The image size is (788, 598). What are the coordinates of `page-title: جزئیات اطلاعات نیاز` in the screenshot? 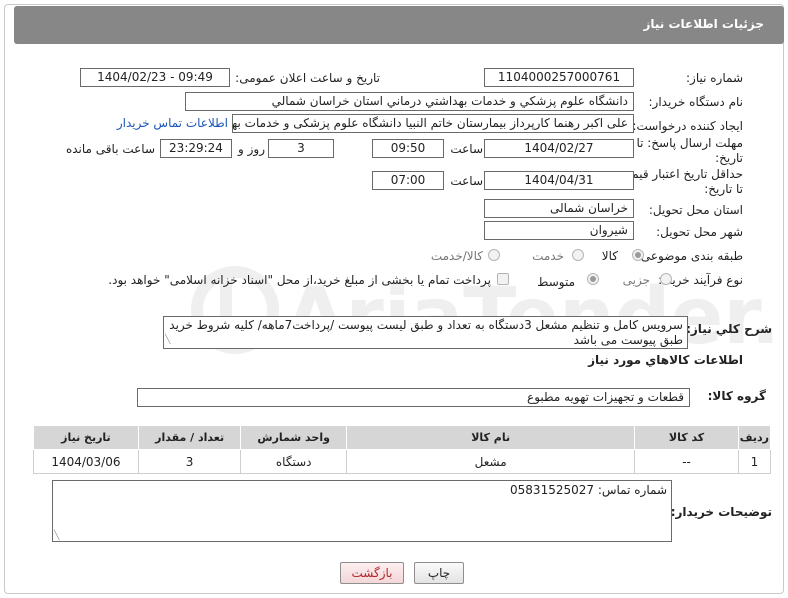 It's located at (703, 24).